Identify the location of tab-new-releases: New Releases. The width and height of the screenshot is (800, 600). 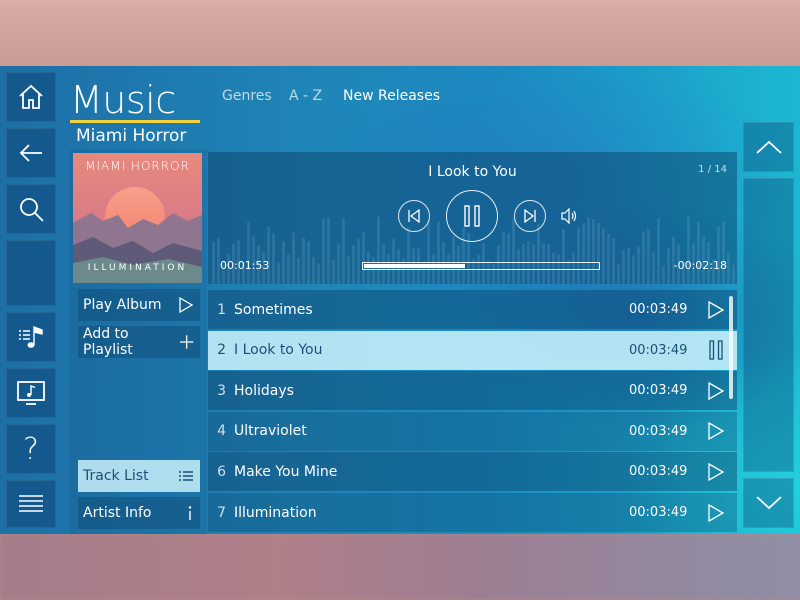
(391, 96).